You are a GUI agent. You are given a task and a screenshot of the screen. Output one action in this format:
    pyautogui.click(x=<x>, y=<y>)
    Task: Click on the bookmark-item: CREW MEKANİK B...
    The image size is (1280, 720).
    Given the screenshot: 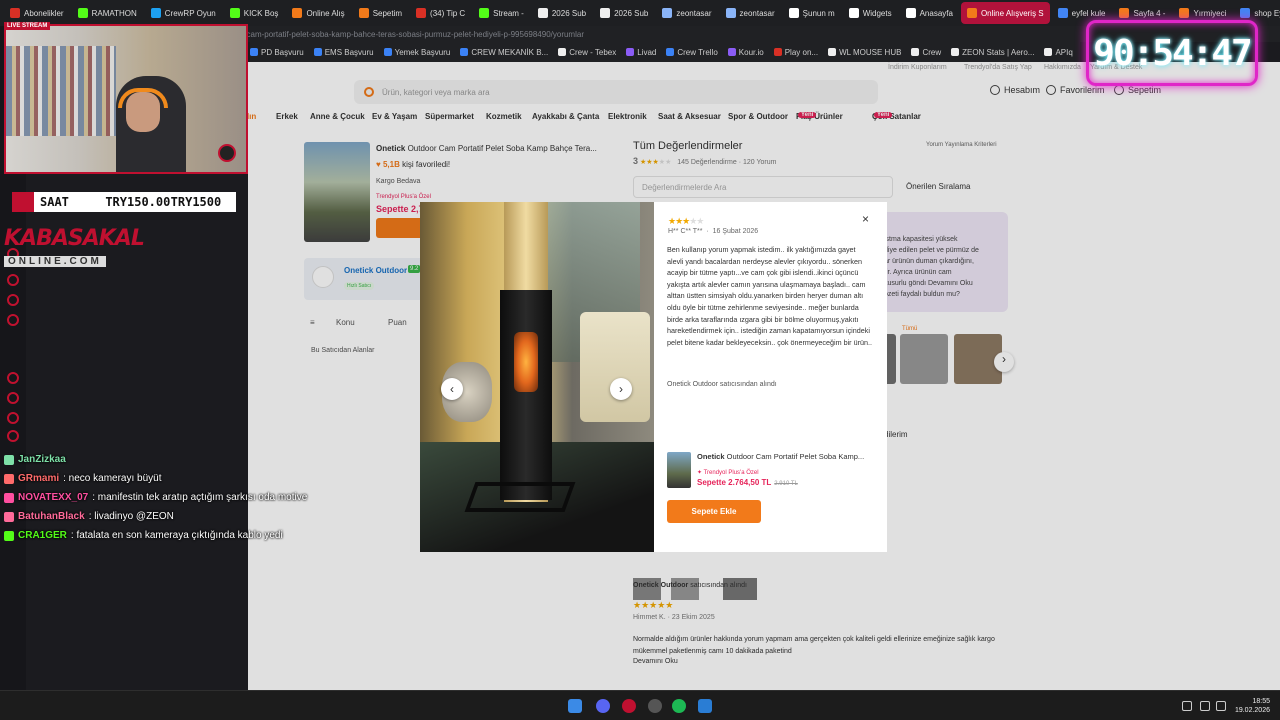 What is the action you would take?
    pyautogui.click(x=504, y=52)
    